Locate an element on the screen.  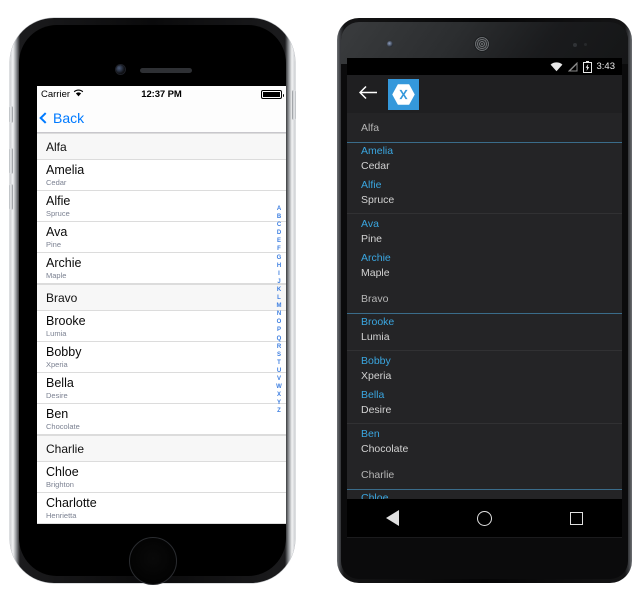
battery-charging-icon is located at coordinates (587, 66).